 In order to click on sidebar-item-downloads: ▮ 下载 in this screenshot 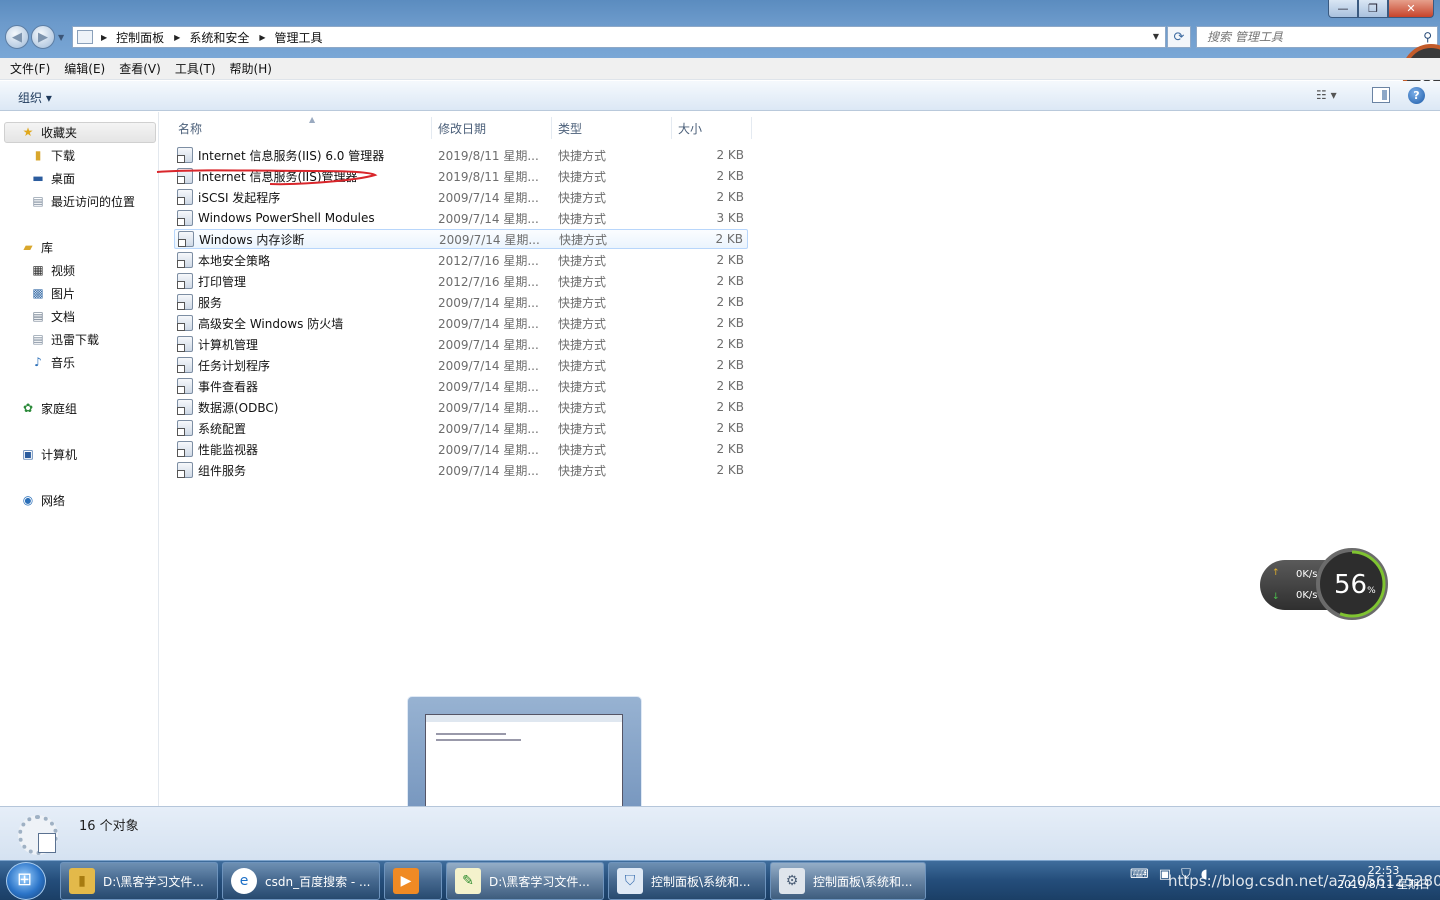, I will do `click(52, 155)`.